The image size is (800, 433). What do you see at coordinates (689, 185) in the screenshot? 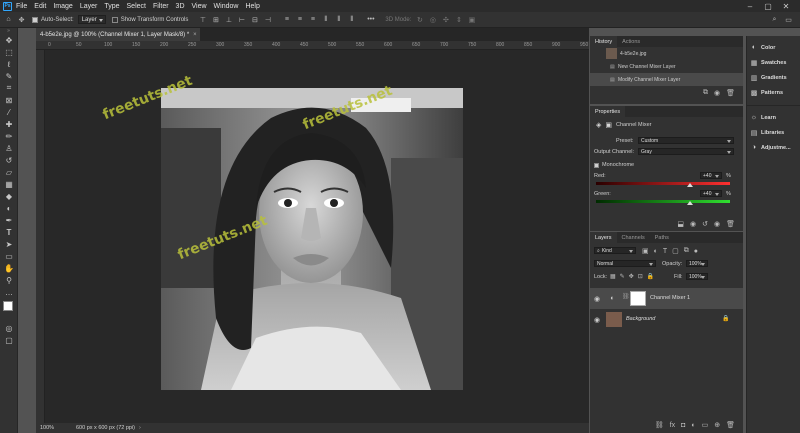
I see `red-slider-handle` at bounding box center [689, 185].